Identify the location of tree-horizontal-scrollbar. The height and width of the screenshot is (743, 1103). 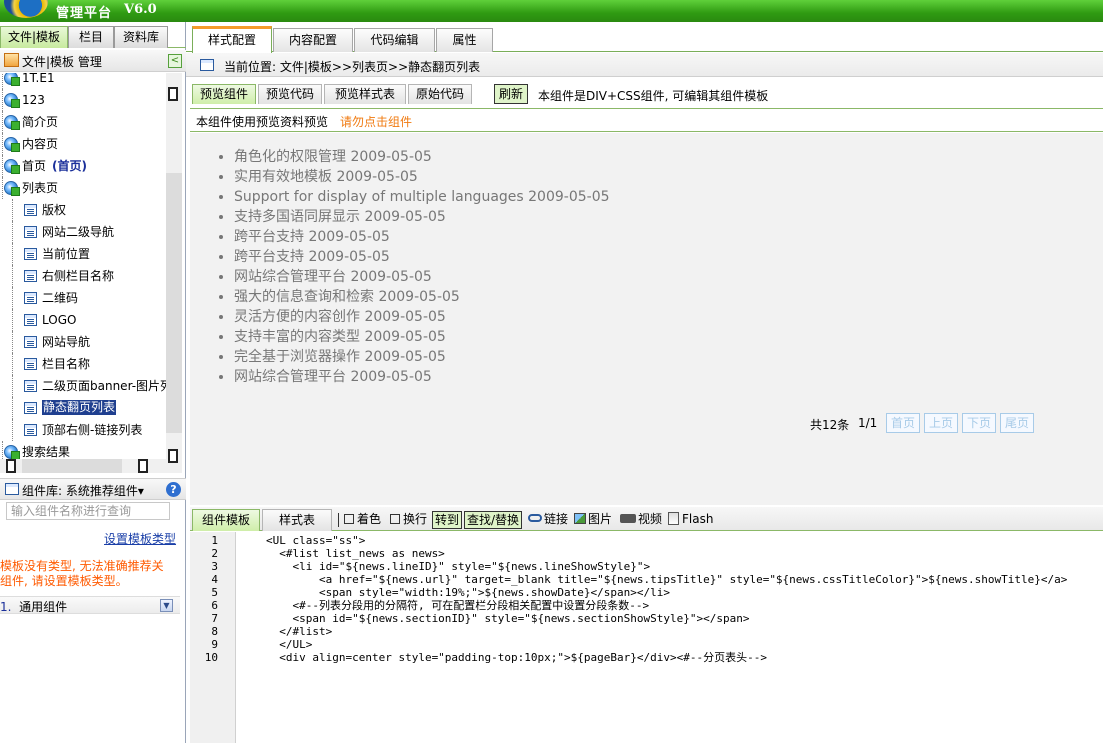
(83, 466).